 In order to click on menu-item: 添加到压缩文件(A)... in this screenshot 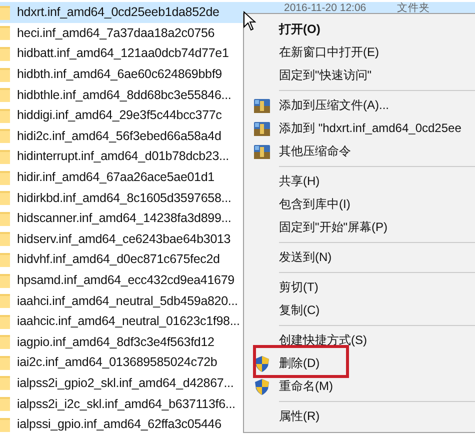, I will do `click(359, 105)`.